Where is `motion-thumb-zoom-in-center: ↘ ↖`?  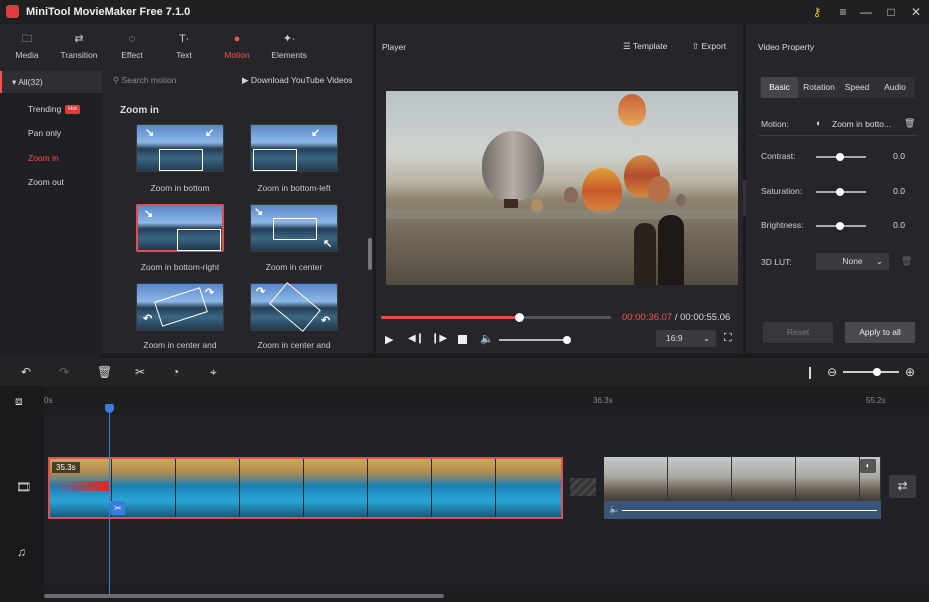
motion-thumb-zoom-in-center: ↘ ↖ is located at coordinates (294, 228).